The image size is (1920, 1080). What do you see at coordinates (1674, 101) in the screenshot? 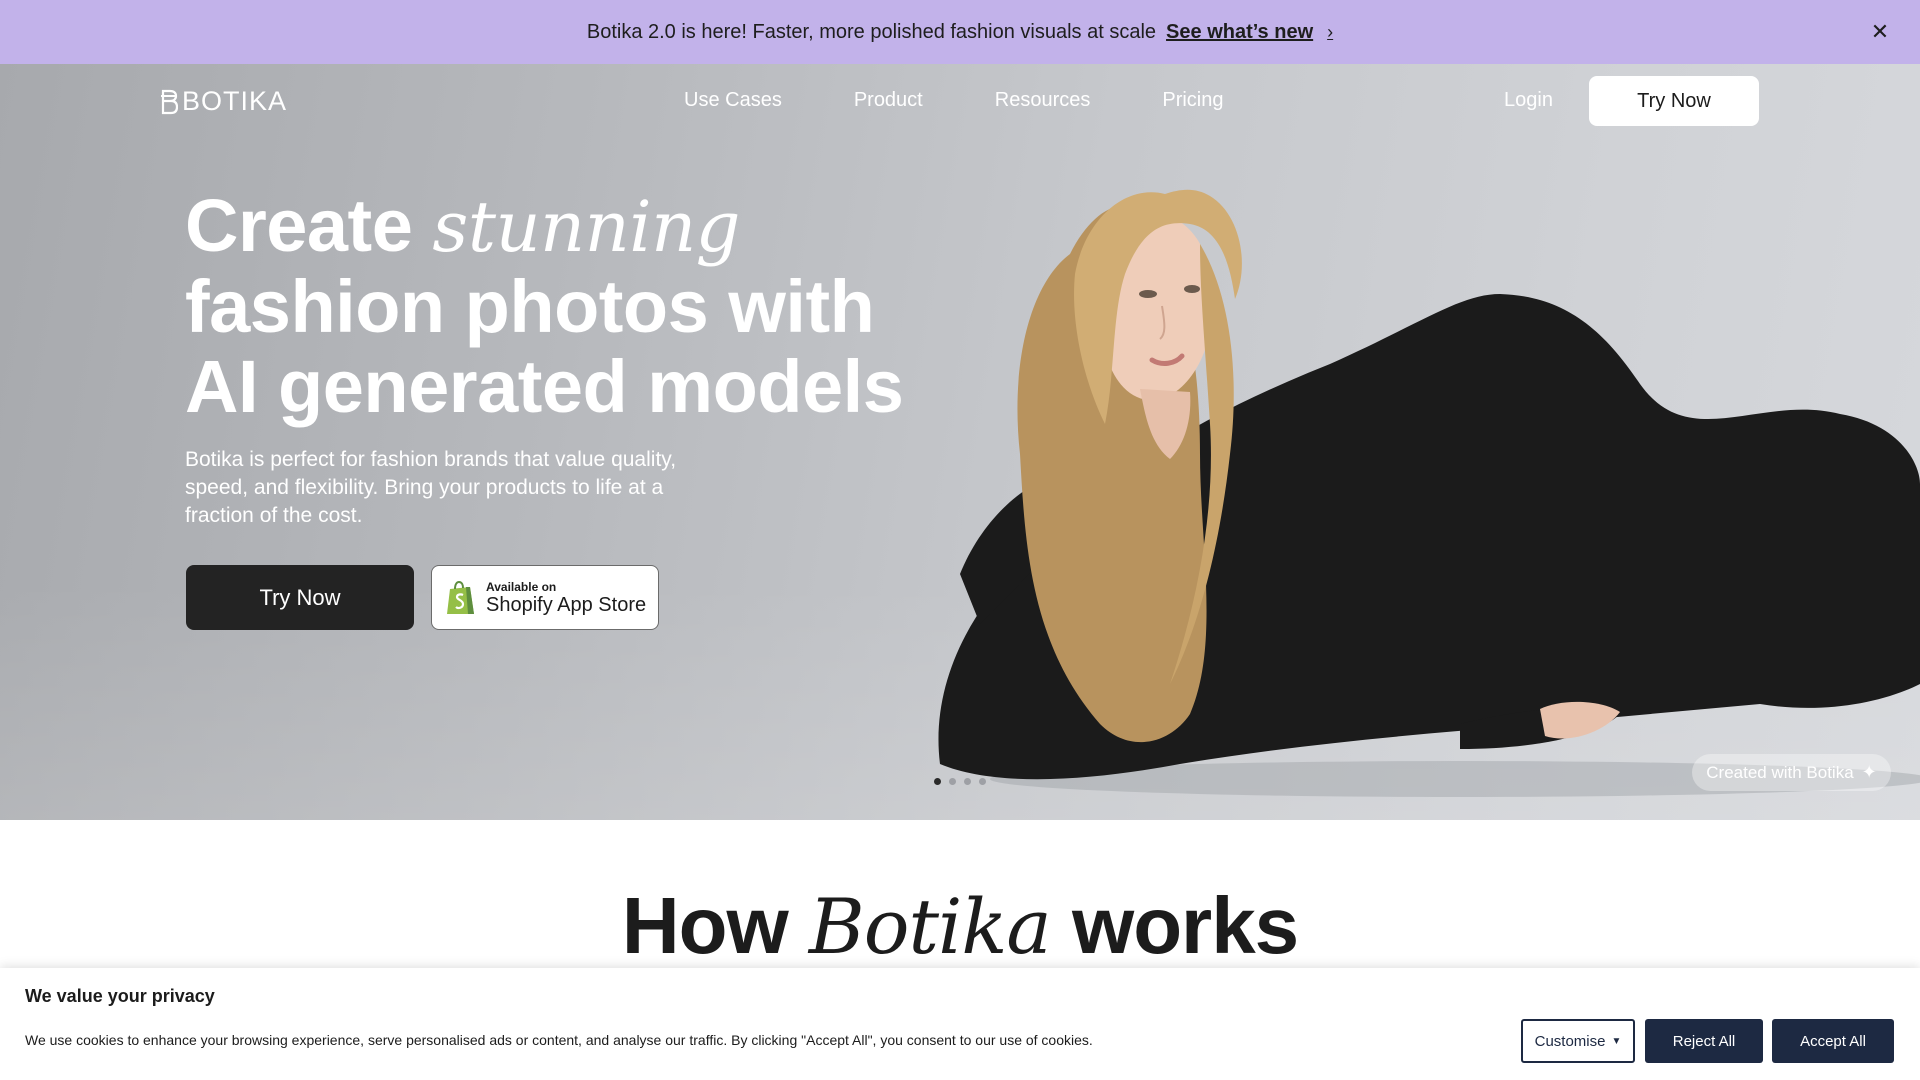
I see `nav-try-now-button: Try Now` at bounding box center [1674, 101].